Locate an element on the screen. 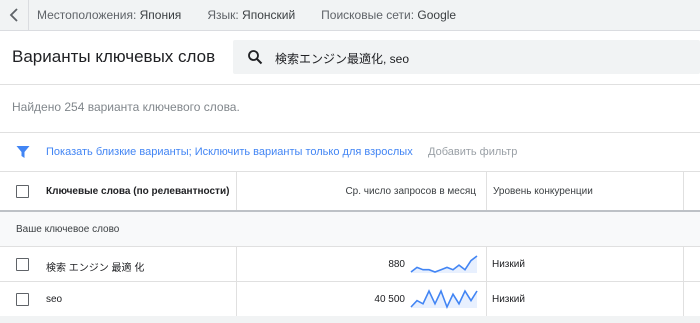 This screenshot has height=323, width=700. language-value: Японский is located at coordinates (269, 15).